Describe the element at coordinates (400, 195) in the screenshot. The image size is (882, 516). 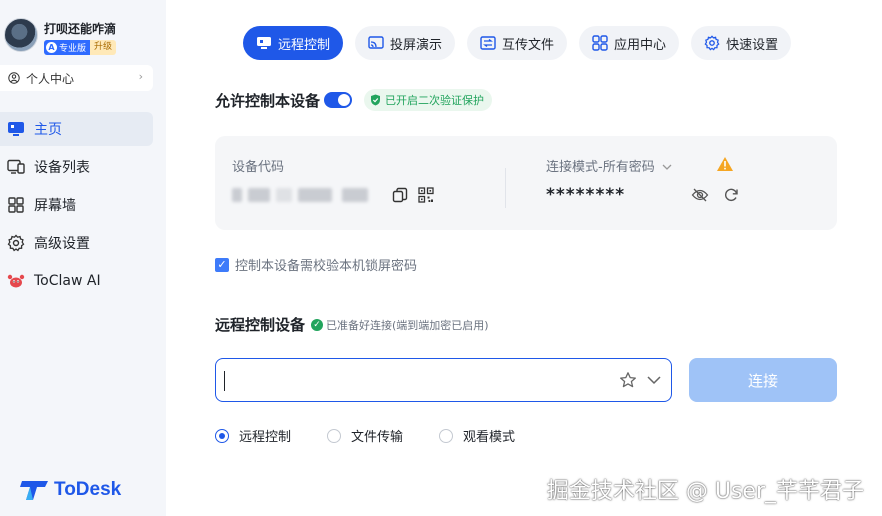
I see `copy-icon` at that location.